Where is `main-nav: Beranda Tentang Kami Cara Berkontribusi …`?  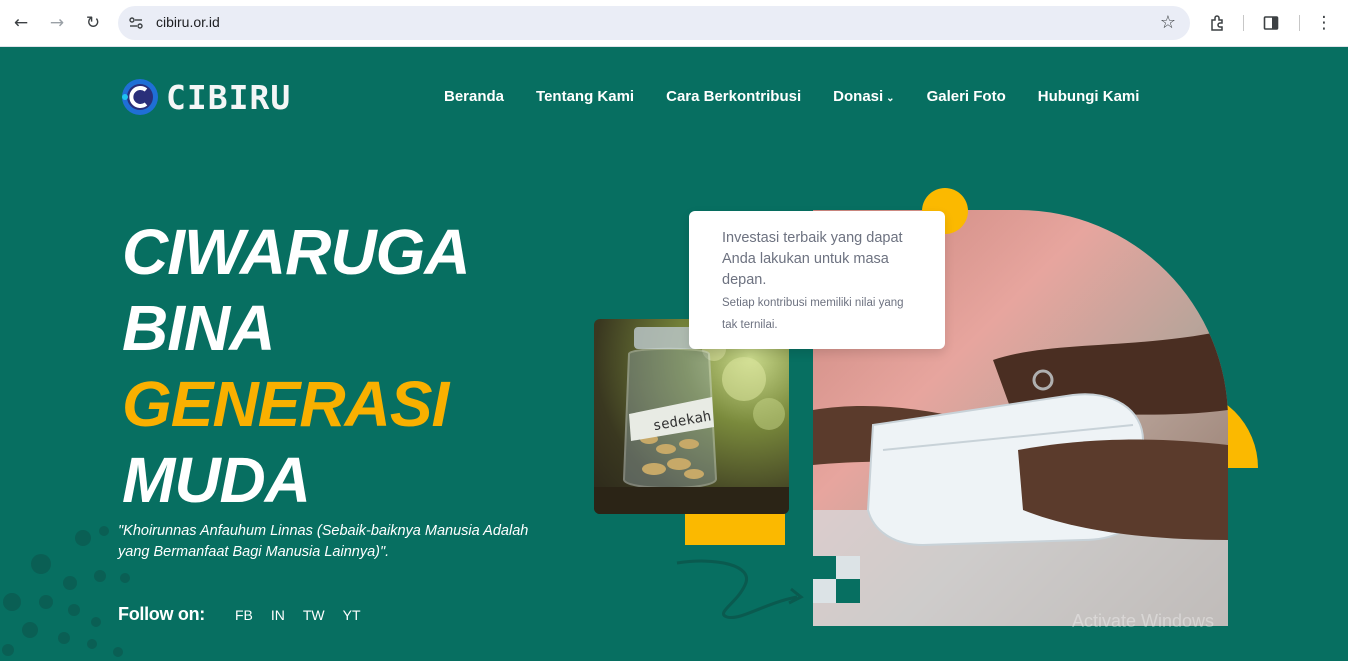
main-nav: Beranda Tentang Kami Cara Berkontribusi … is located at coordinates (807, 96).